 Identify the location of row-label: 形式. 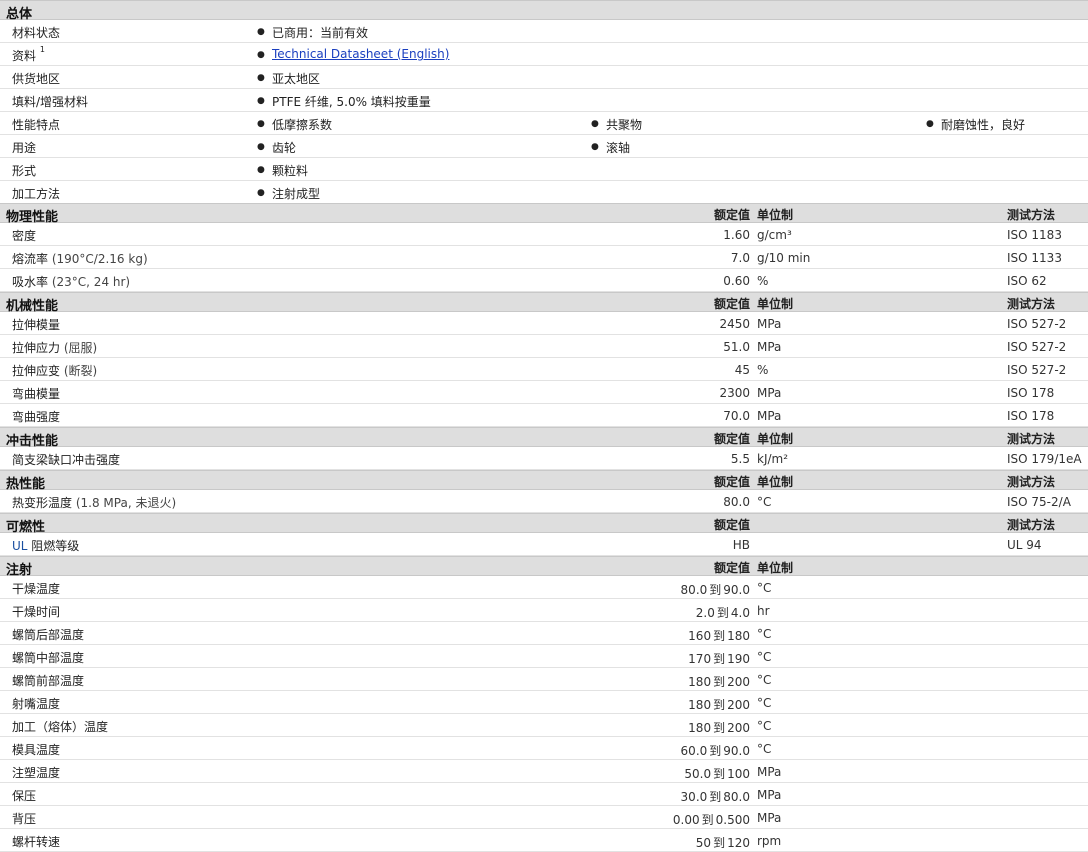
(24, 171).